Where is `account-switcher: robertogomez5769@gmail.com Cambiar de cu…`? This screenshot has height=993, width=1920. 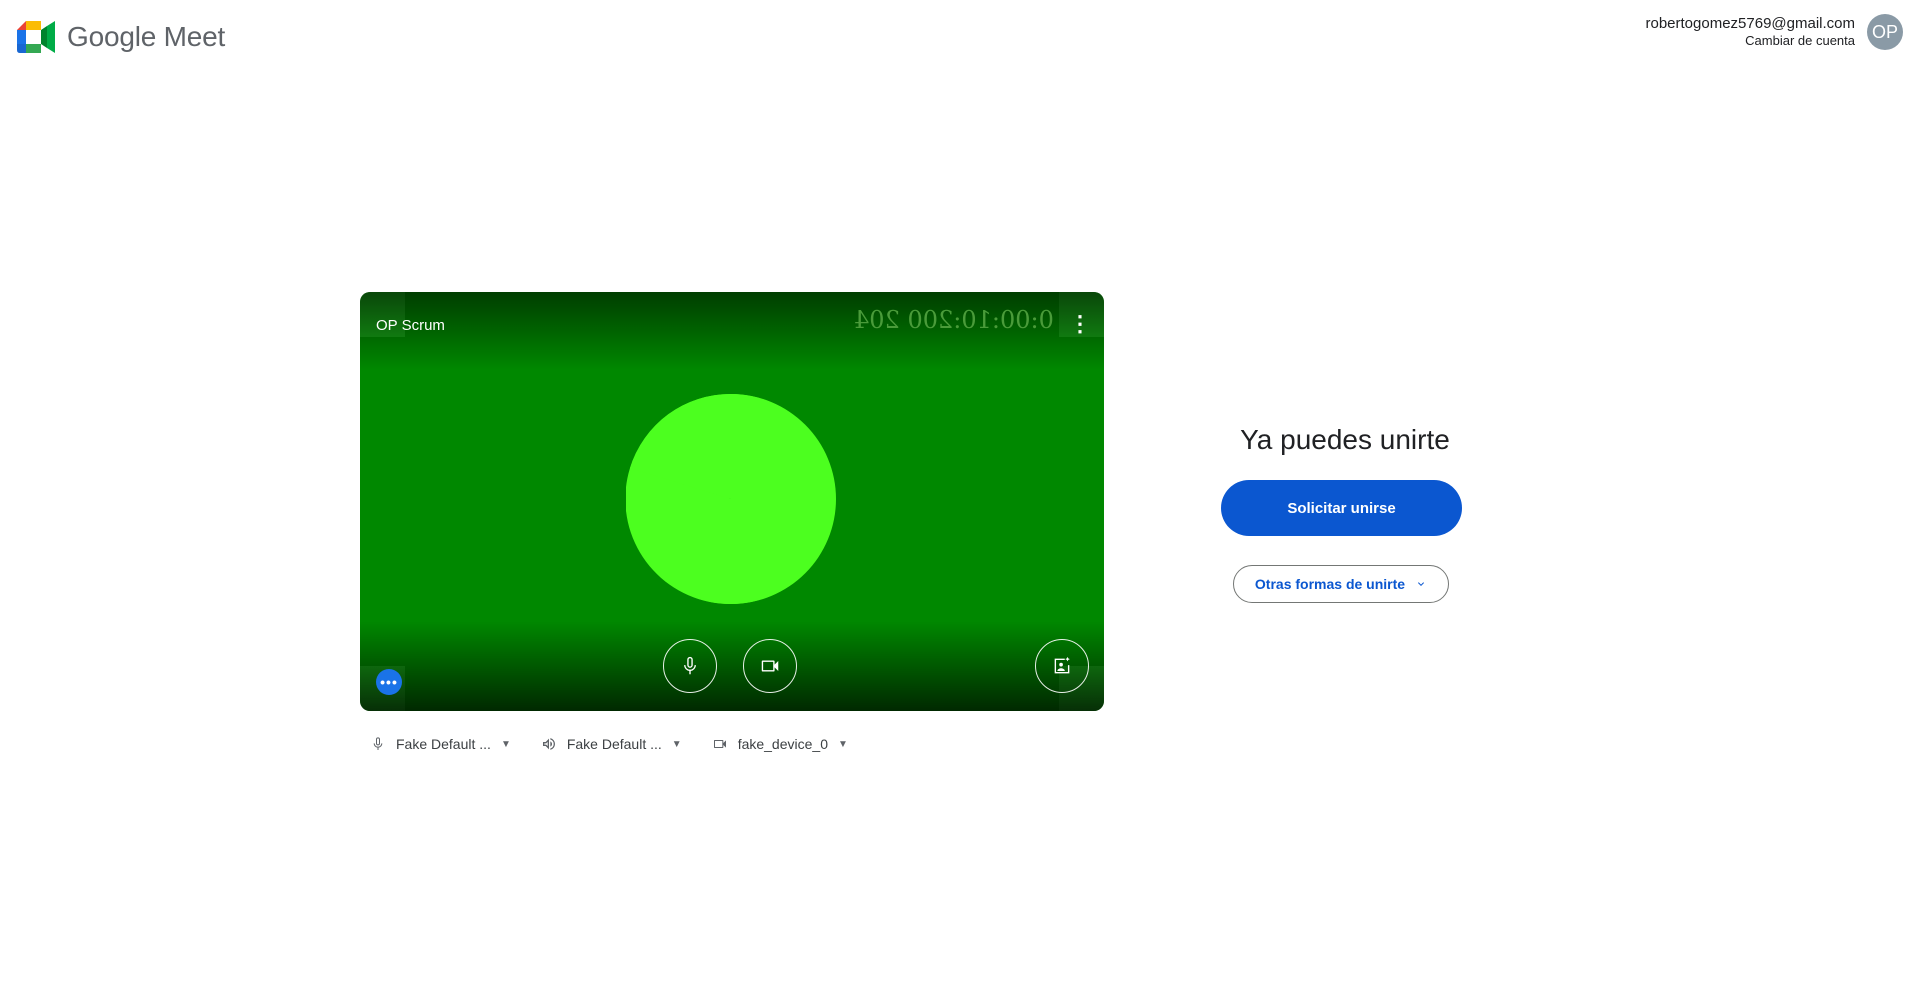 account-switcher: robertogomez5769@gmail.com Cambiar de cu… is located at coordinates (1774, 32).